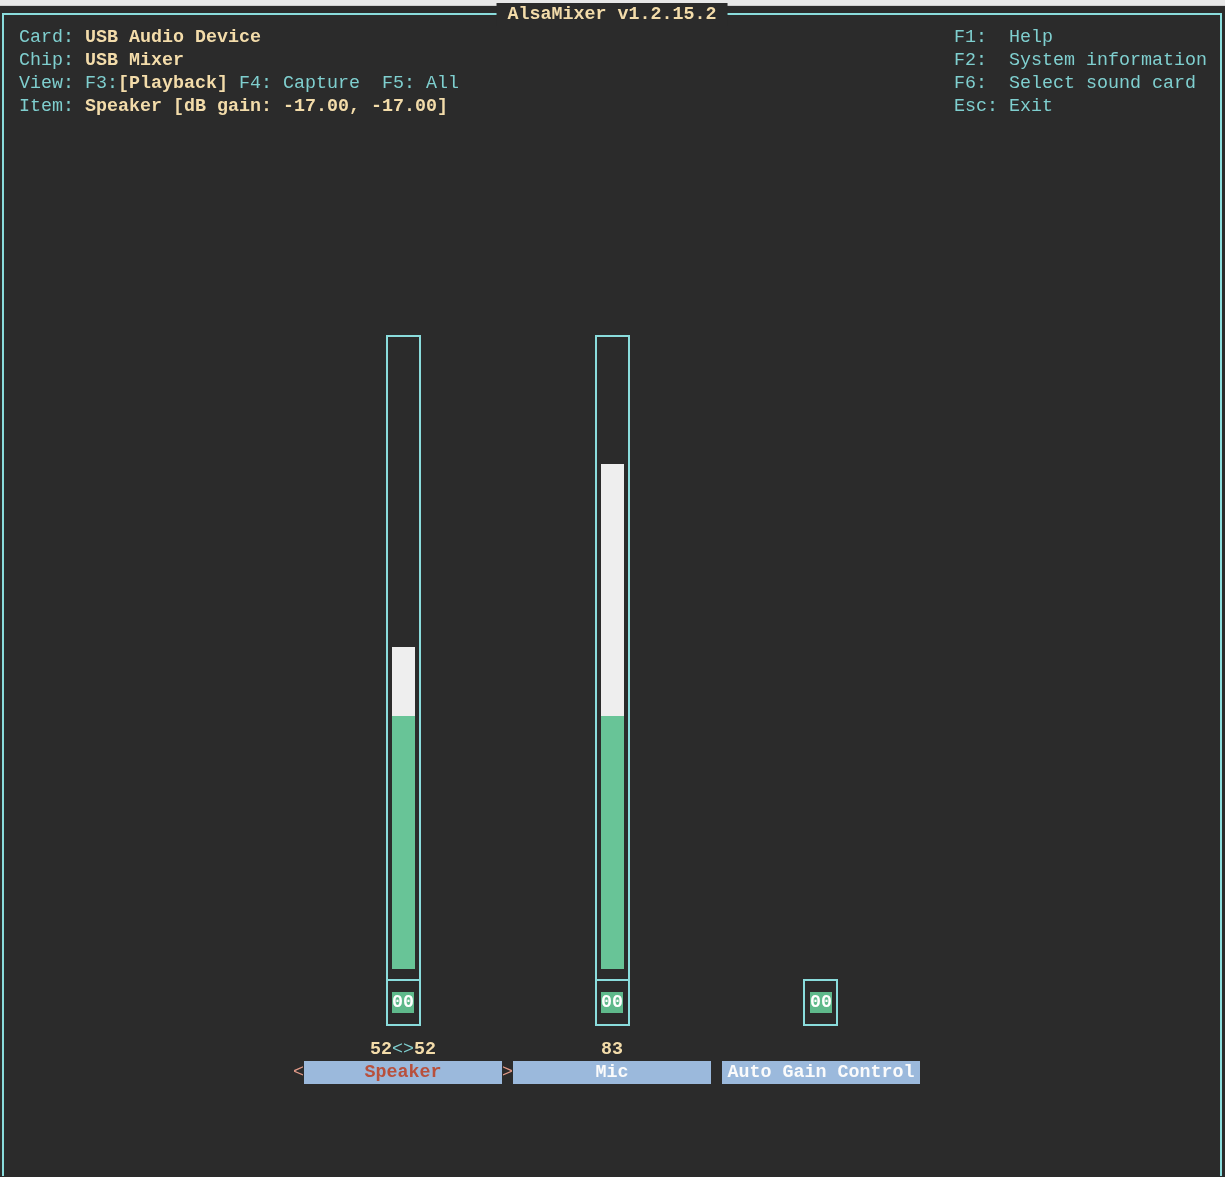 The width and height of the screenshot is (1225, 1177). Describe the element at coordinates (321, 83) in the screenshot. I see `view-tab: Capture` at that location.